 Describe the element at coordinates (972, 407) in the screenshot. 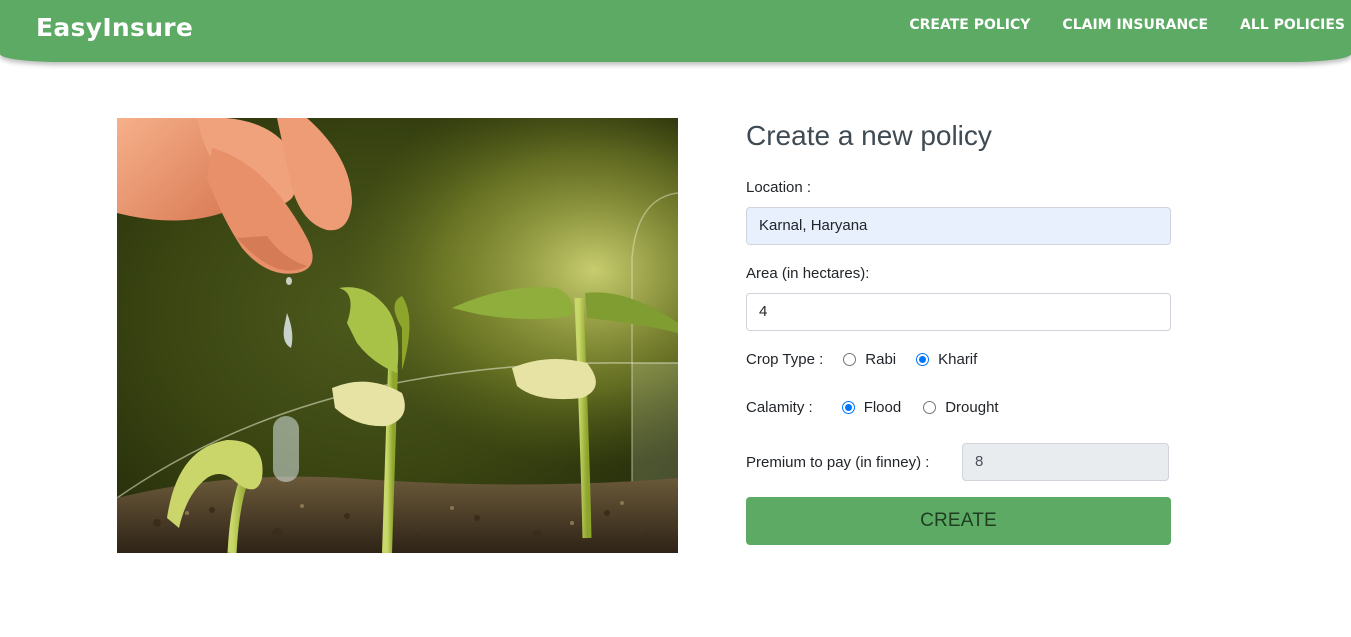

I see `calamity-drought-label: Drought` at that location.